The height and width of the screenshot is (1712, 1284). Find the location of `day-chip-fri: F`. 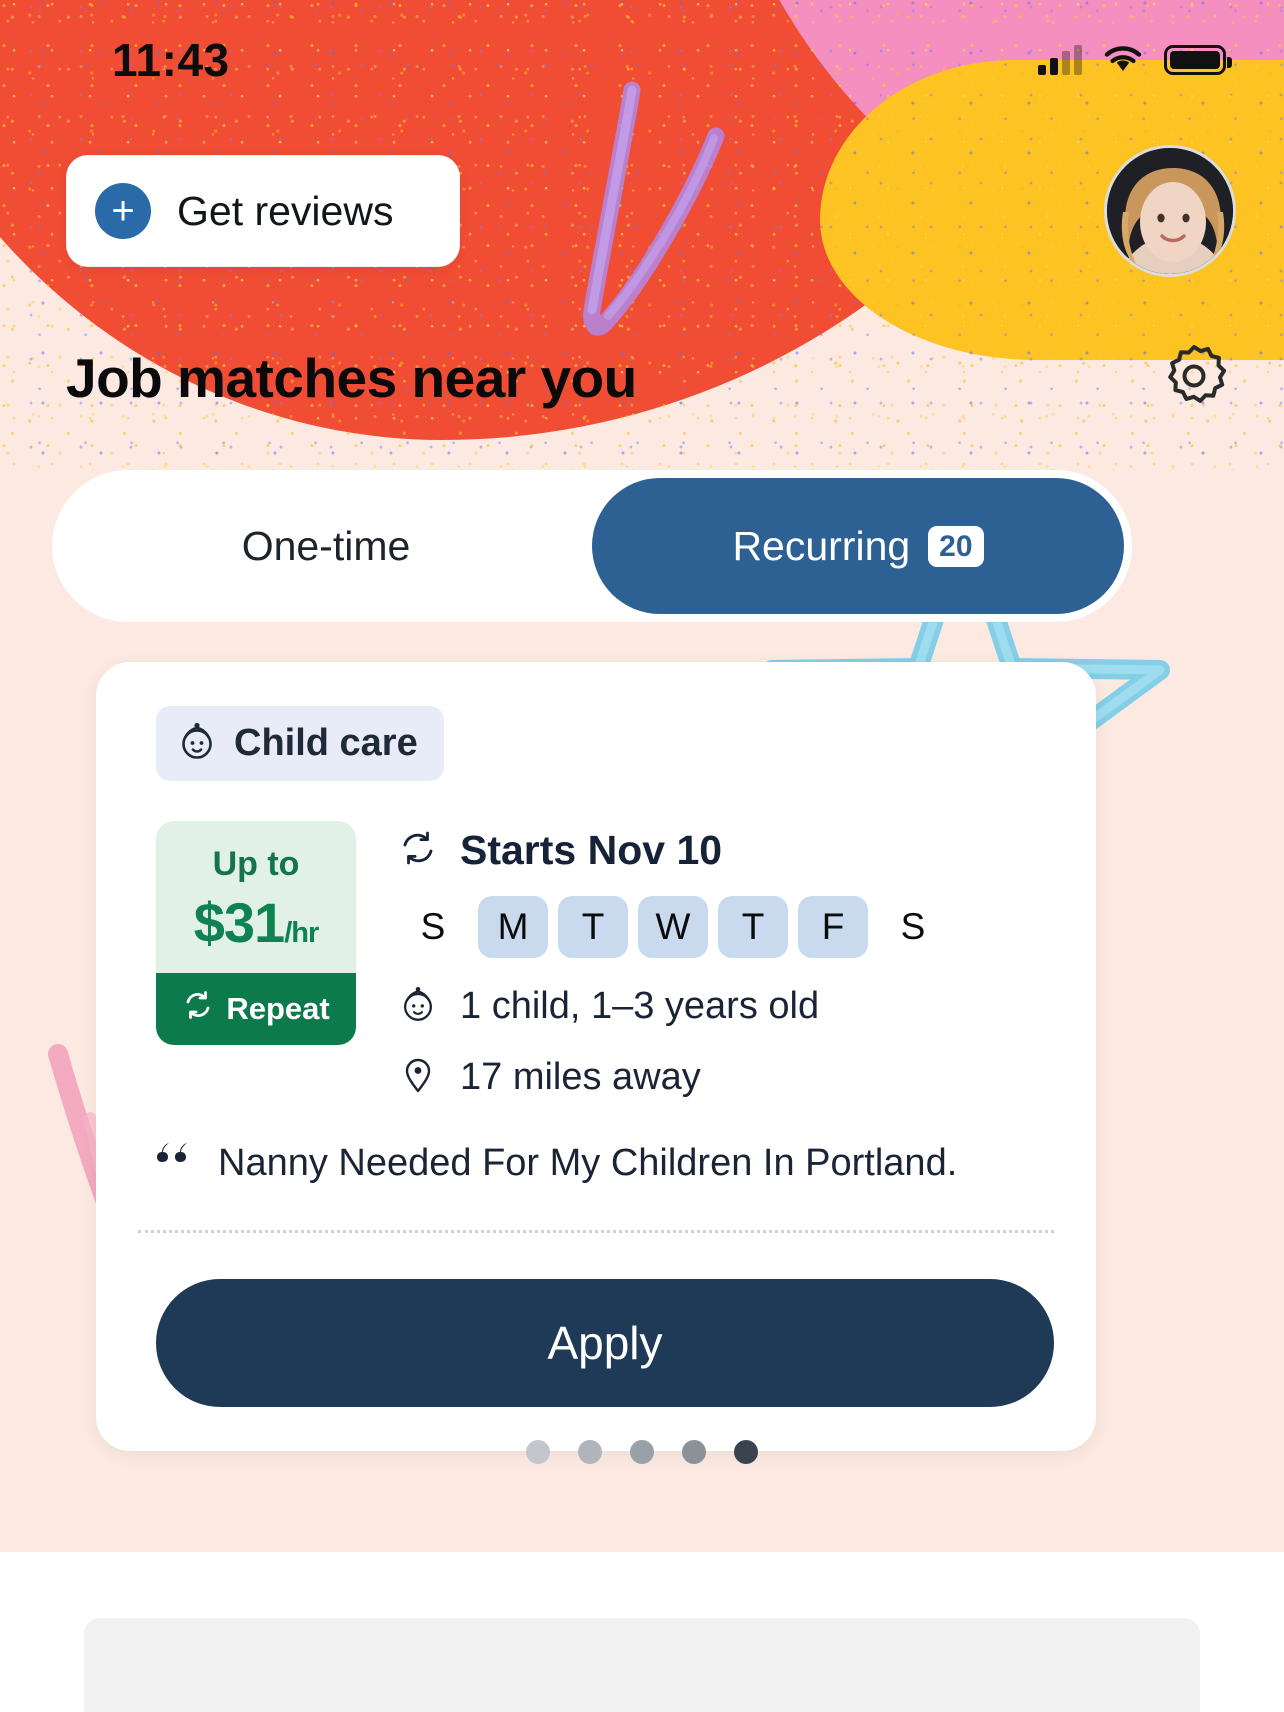

day-chip-fri: F is located at coordinates (833, 927).